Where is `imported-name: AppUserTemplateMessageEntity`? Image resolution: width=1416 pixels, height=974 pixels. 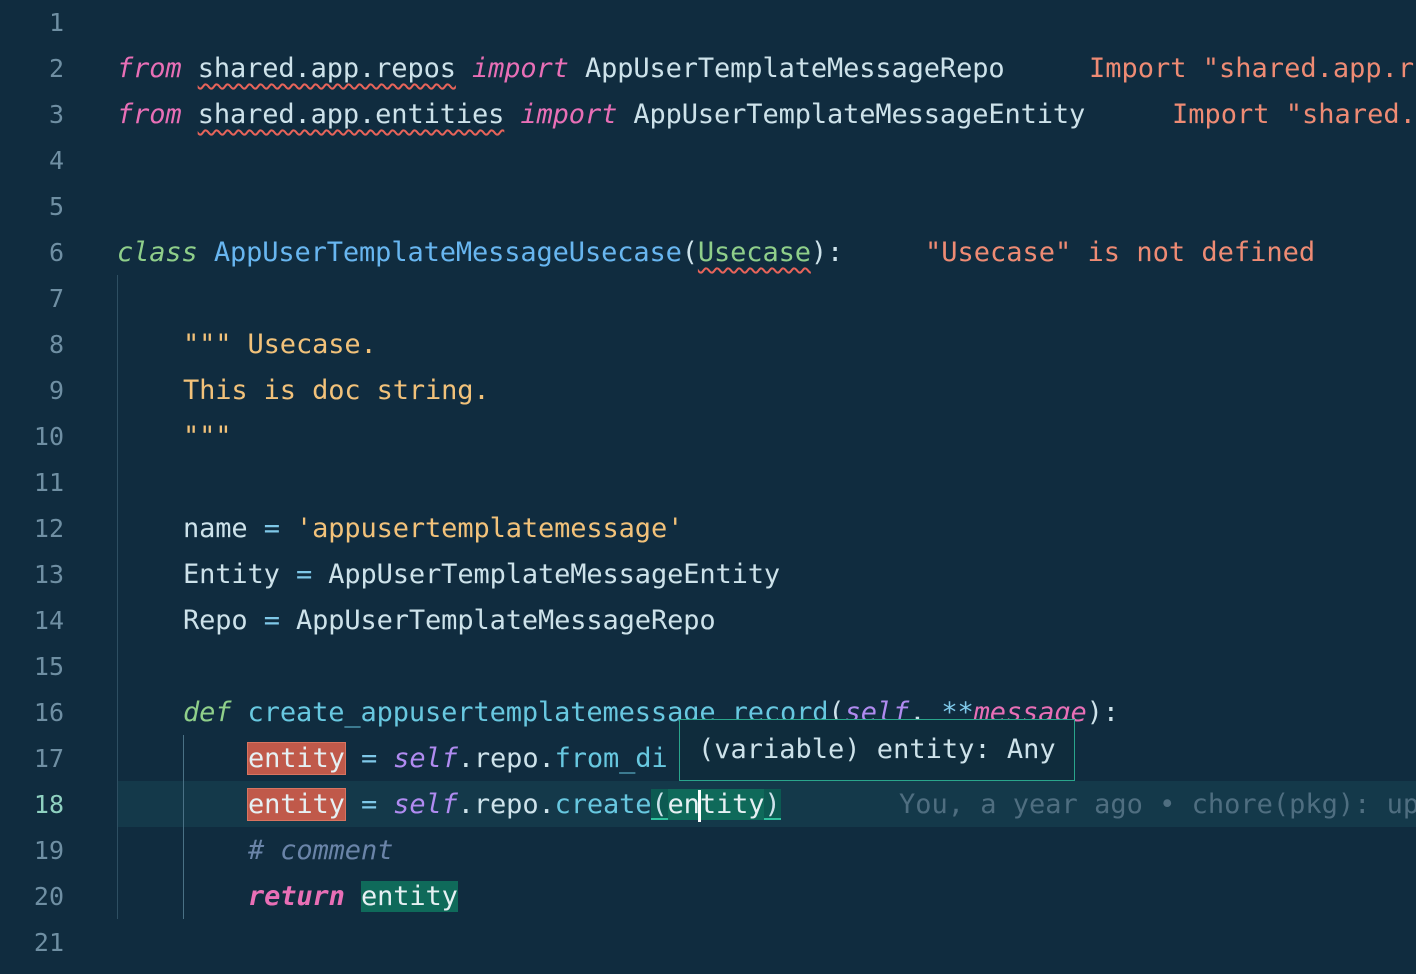
imported-name: AppUserTemplateMessageEntity is located at coordinates (859, 114).